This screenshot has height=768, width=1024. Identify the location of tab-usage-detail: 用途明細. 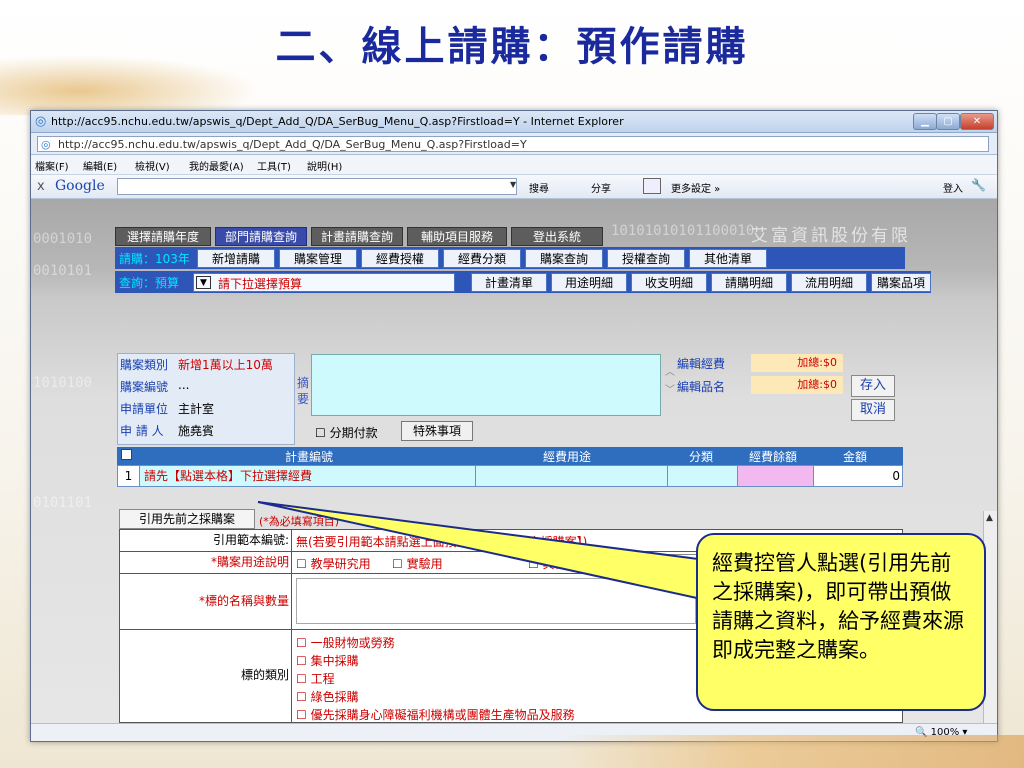
(589, 282).